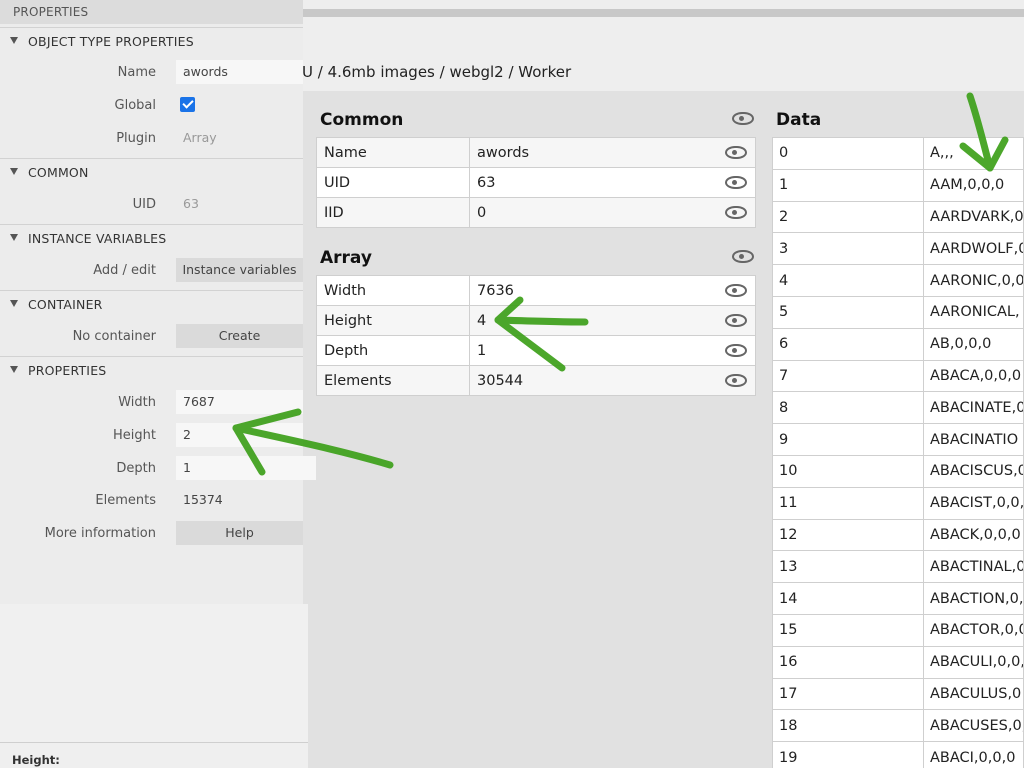  I want to click on table-row: 12 ABACK,0,0,0, so click(898, 535).